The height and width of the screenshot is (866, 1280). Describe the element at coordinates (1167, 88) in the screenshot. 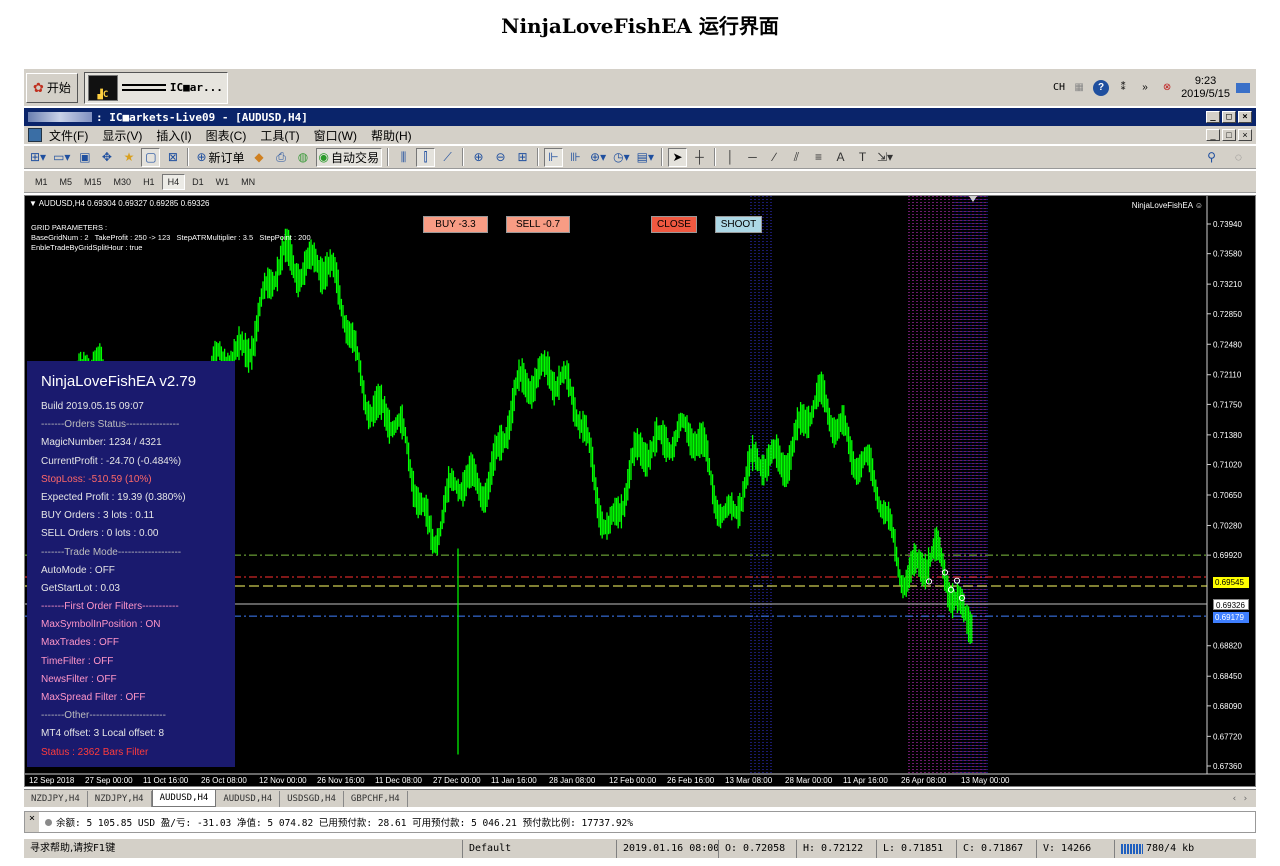

I see `speaker-muted-icon: ⊗` at that location.